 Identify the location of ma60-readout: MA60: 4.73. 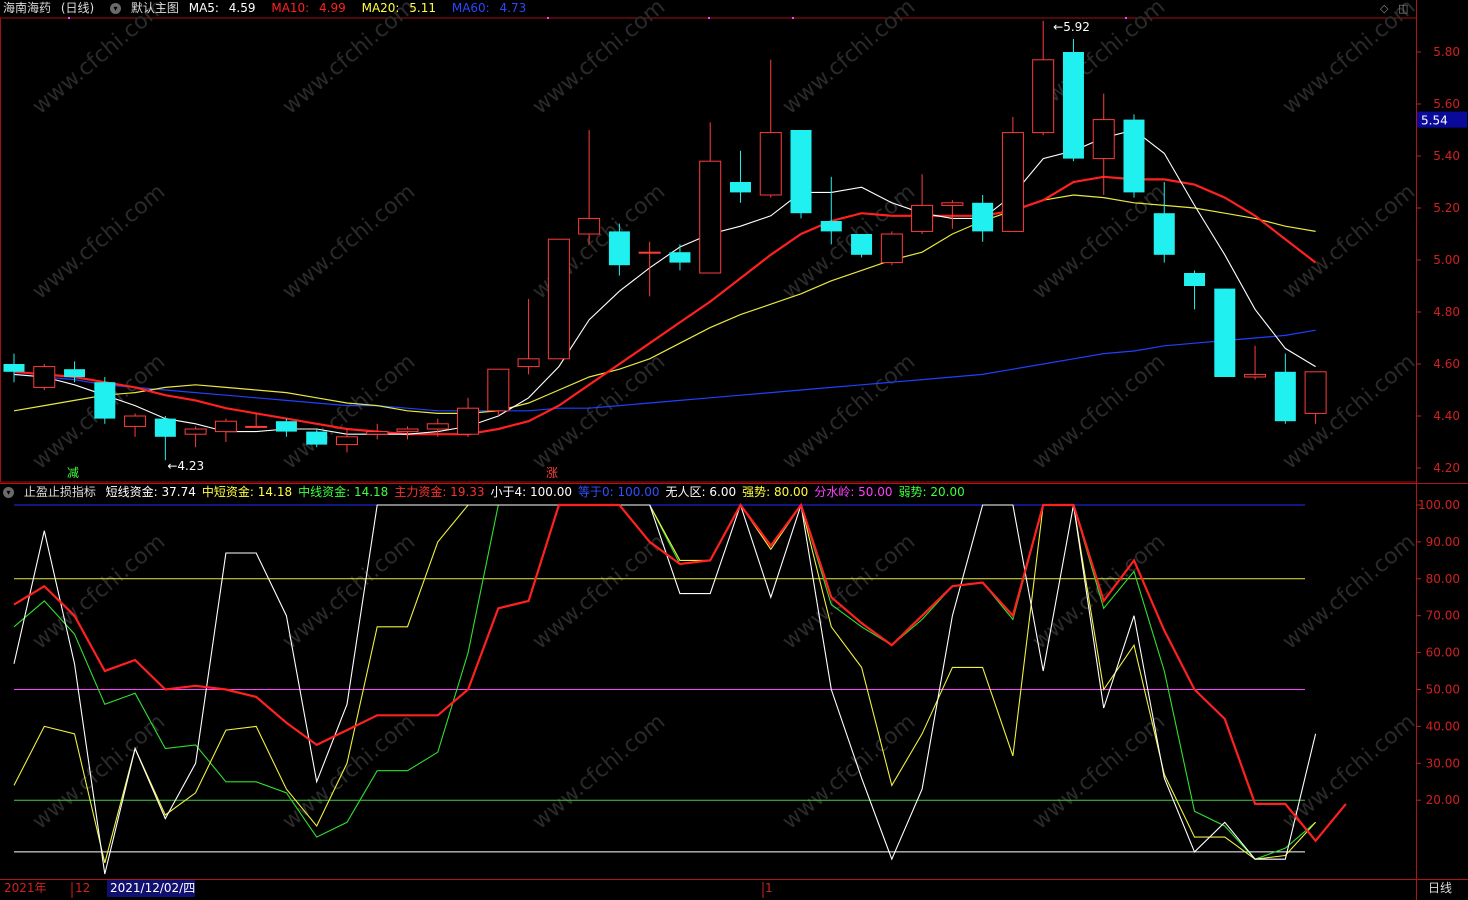
(489, 8).